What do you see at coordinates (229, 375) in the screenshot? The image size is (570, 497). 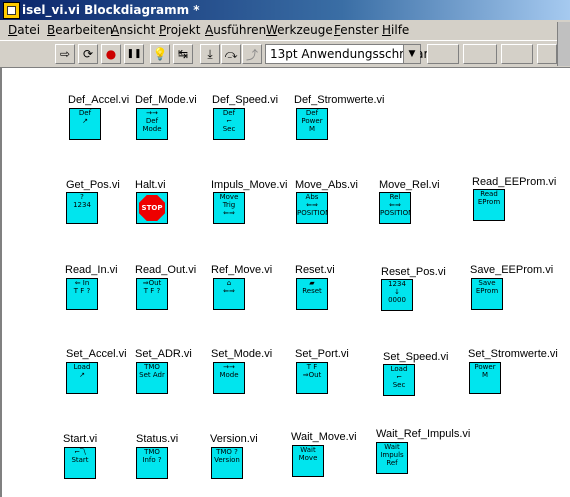 I see `vi-icon-text: Mode` at bounding box center [229, 375].